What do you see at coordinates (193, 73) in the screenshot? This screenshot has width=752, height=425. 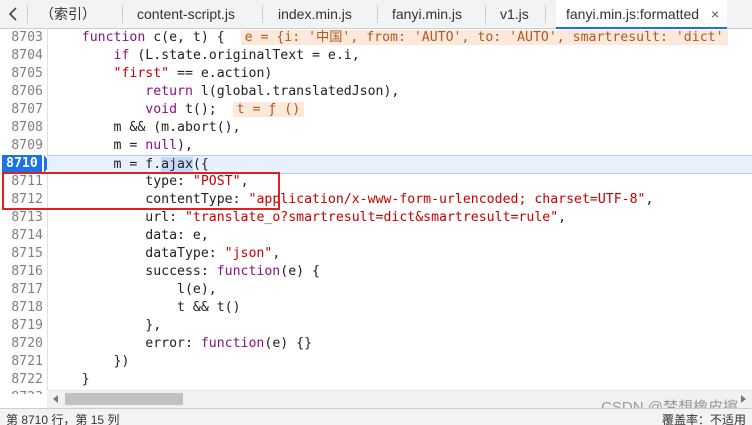 I see `code-line: "first" == e.action)` at bounding box center [193, 73].